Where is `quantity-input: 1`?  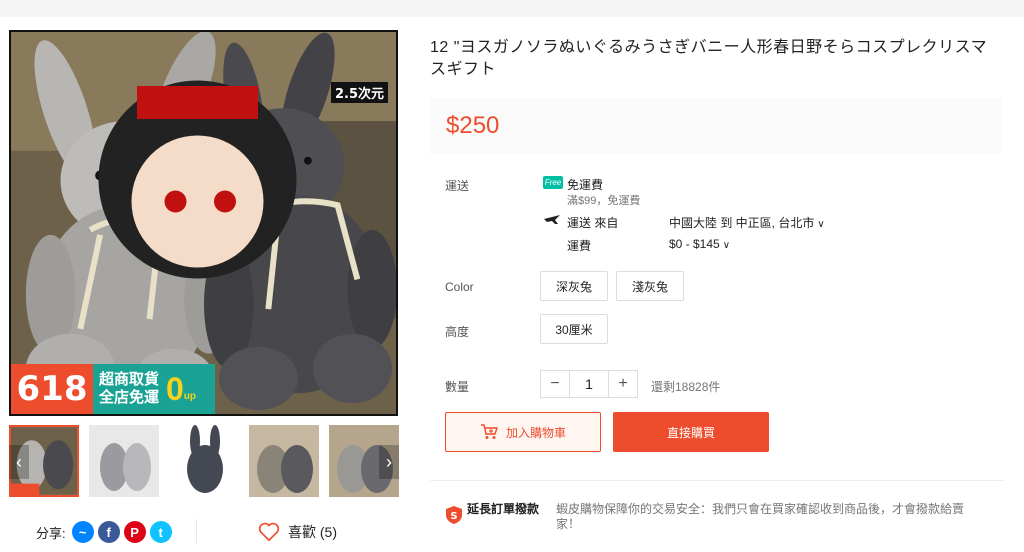 quantity-input: 1 is located at coordinates (589, 384).